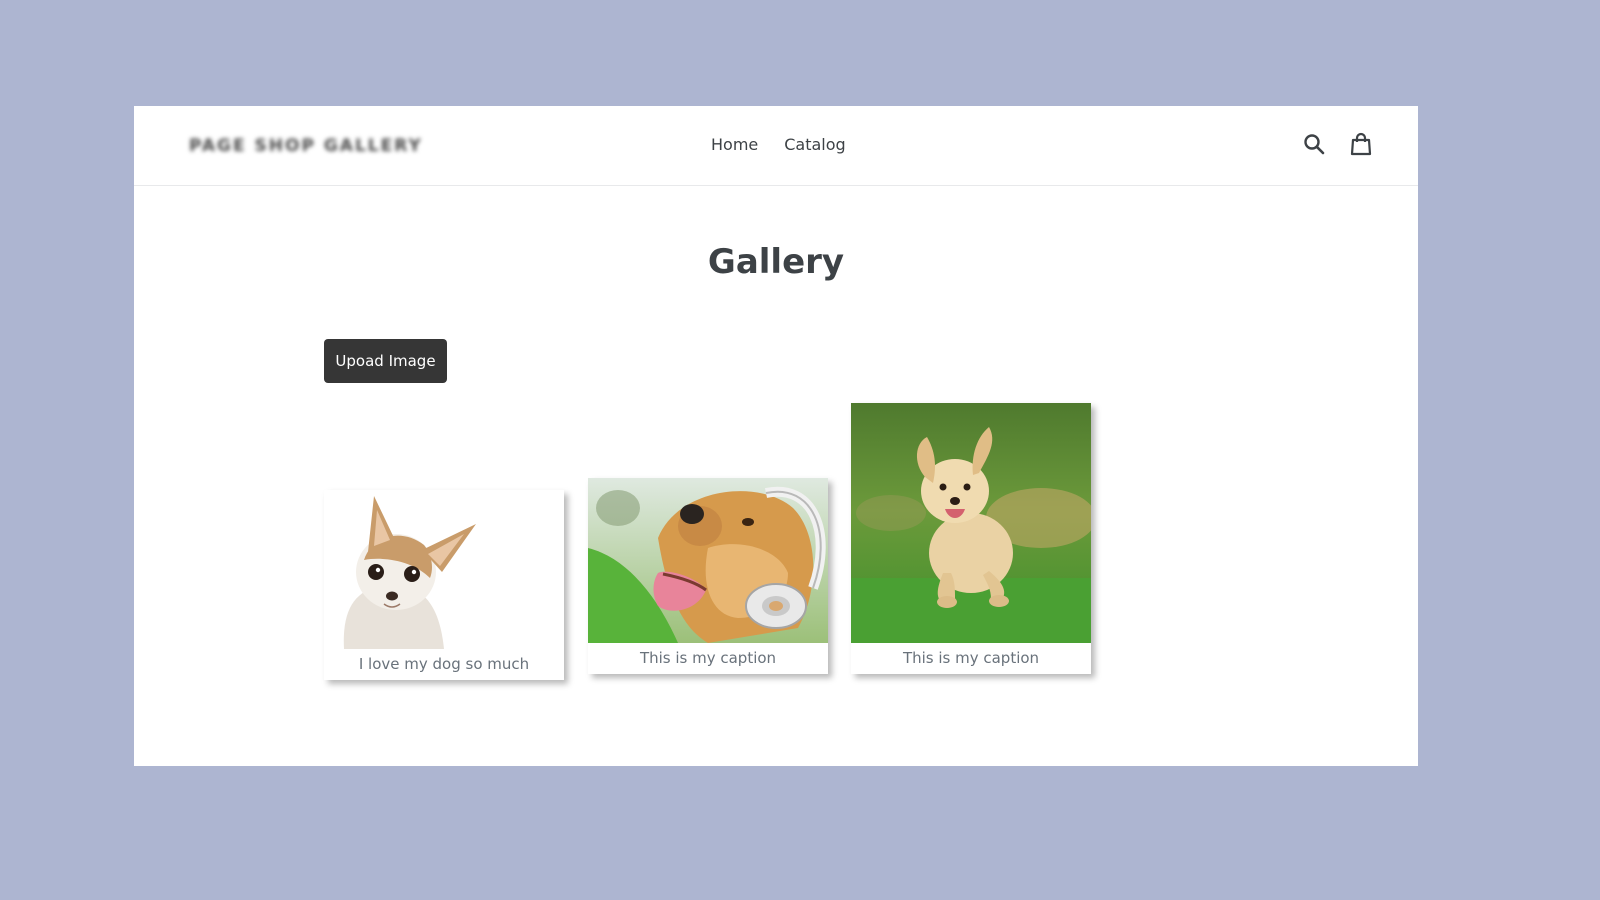 The image size is (1600, 900). Describe the element at coordinates (306, 146) in the screenshot. I see `site-logo: PAGE SHOP GALLERY` at that location.